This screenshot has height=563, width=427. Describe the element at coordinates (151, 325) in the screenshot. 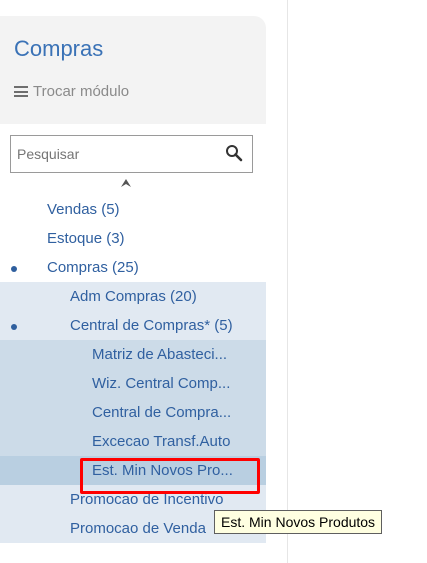

I see `tree-item-label: Central de Compras* (5)` at that location.